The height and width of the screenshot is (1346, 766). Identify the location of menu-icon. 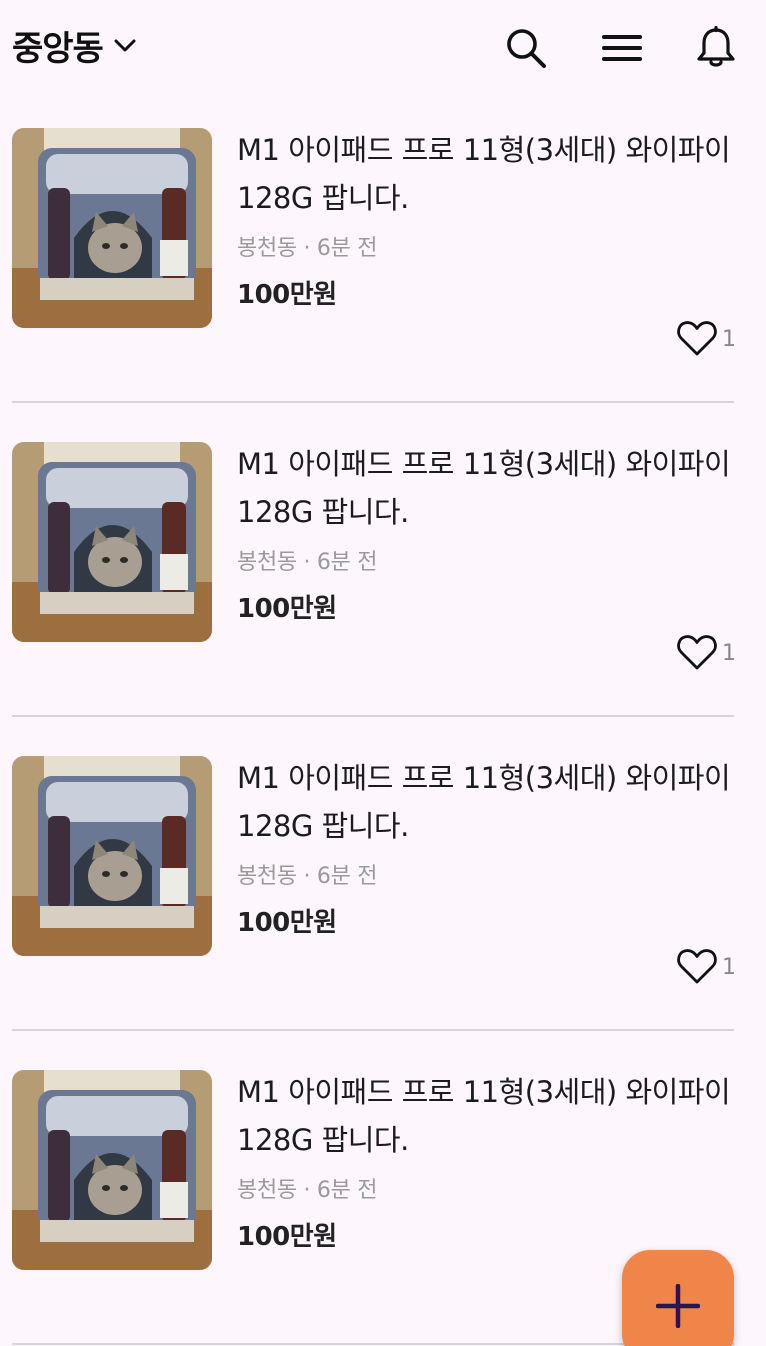
(622, 48).